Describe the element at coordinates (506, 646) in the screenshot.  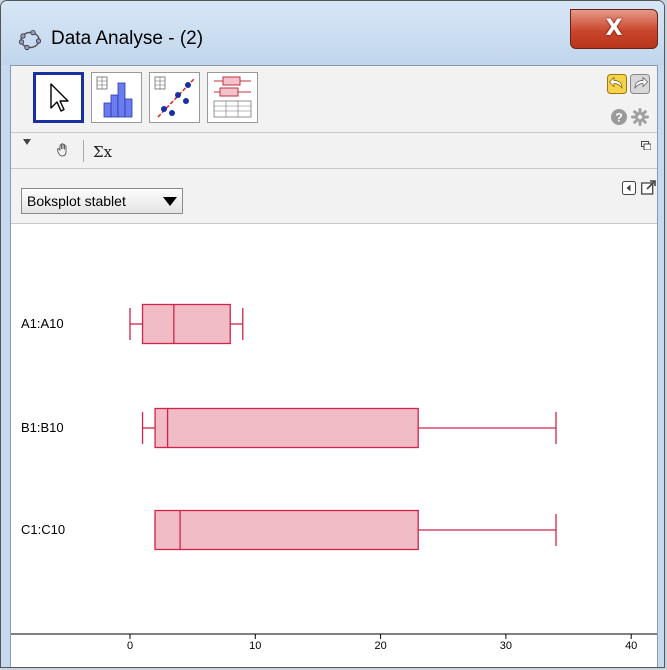
I see `x-tick-label-30: 30` at that location.